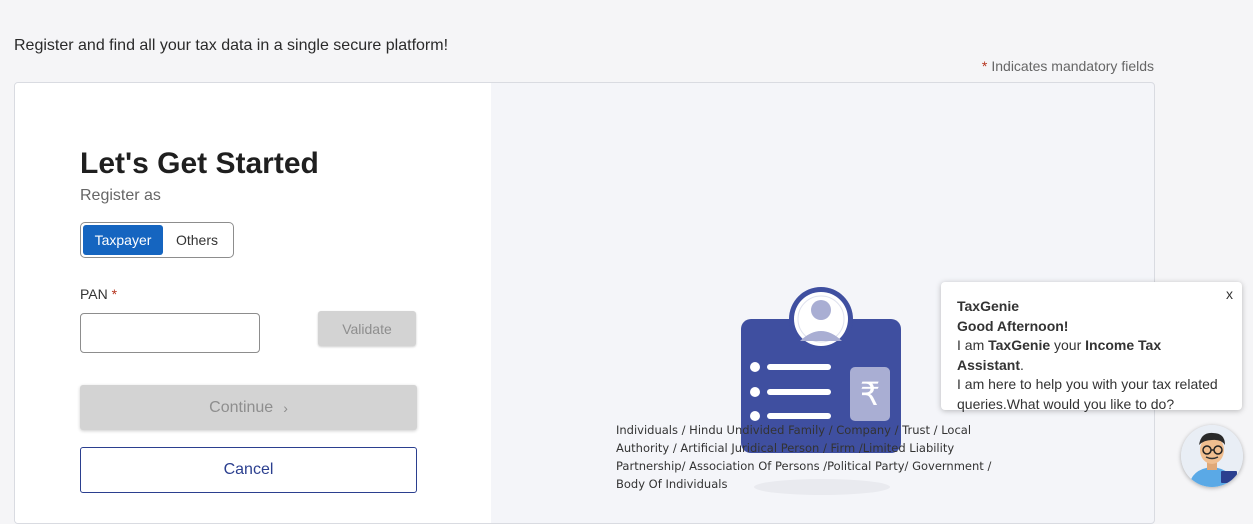 The image size is (1253, 524). What do you see at coordinates (1022, 364) in the screenshot?
I see `taxgenie-intro-suffix: .` at bounding box center [1022, 364].